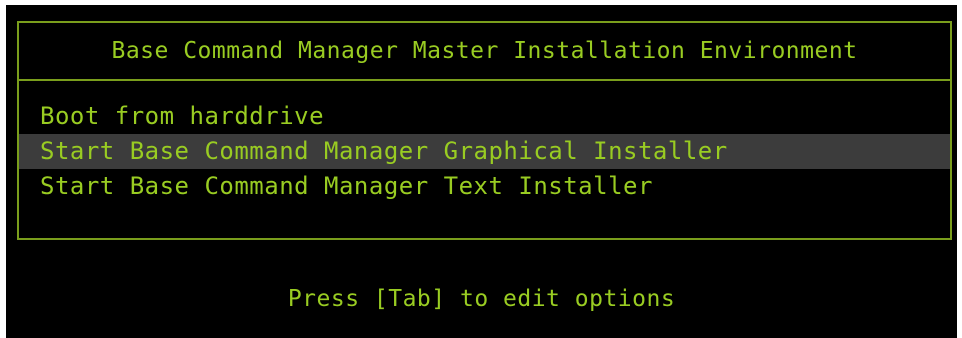 The width and height of the screenshot is (962, 338). I want to click on tab-edit-hint: Press [Tab] to edit options, so click(481, 299).